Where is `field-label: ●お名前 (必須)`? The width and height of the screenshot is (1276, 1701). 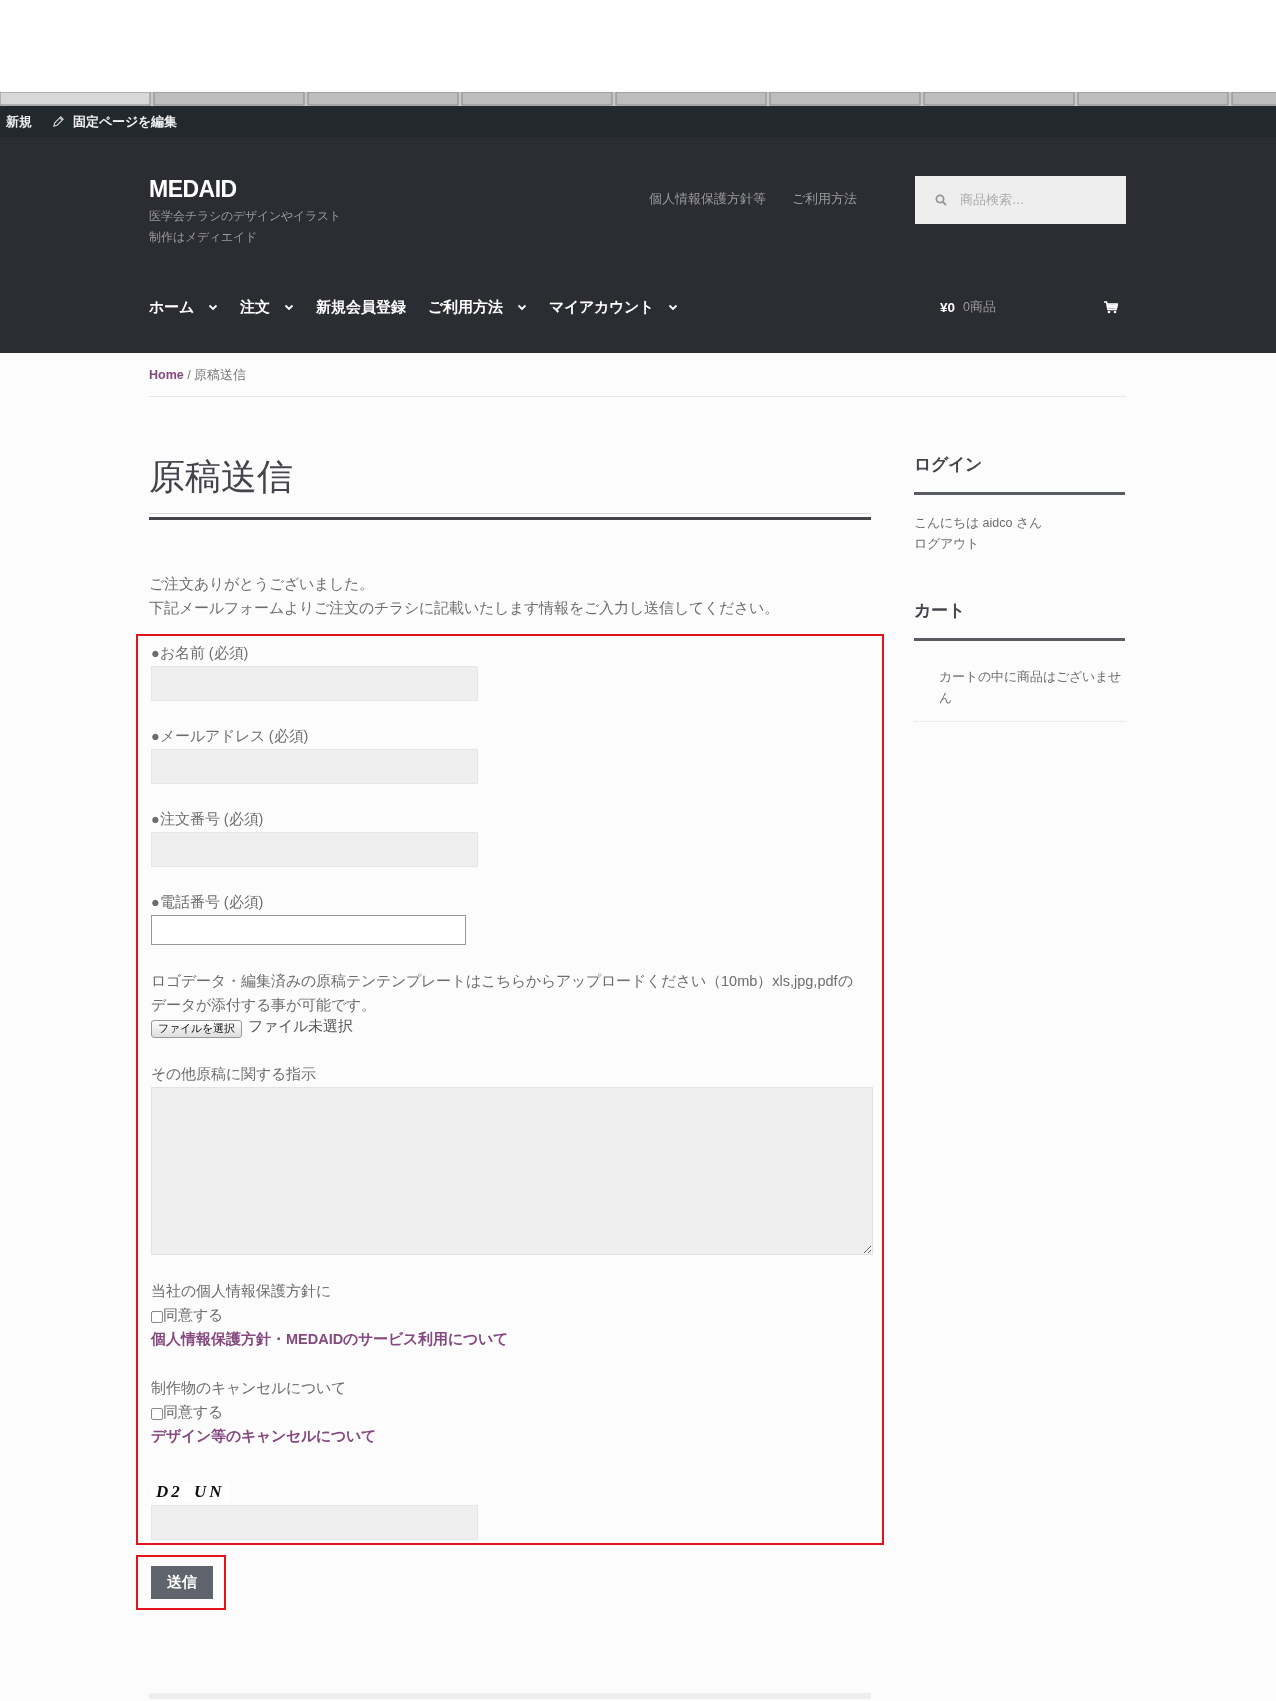
field-label: ●お名前 (必須) is located at coordinates (200, 653).